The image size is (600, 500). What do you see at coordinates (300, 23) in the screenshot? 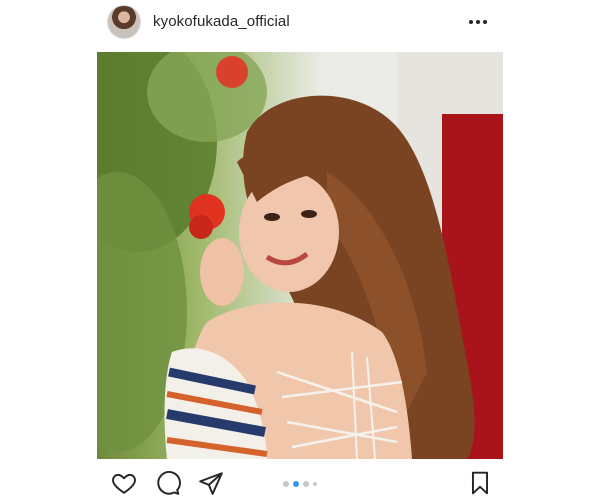
I see `post-header: kyokofukada_official` at bounding box center [300, 23].